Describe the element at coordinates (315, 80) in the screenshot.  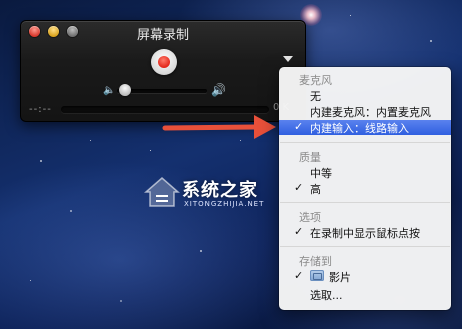
I see `menu-section-microphone: 麦克风` at that location.